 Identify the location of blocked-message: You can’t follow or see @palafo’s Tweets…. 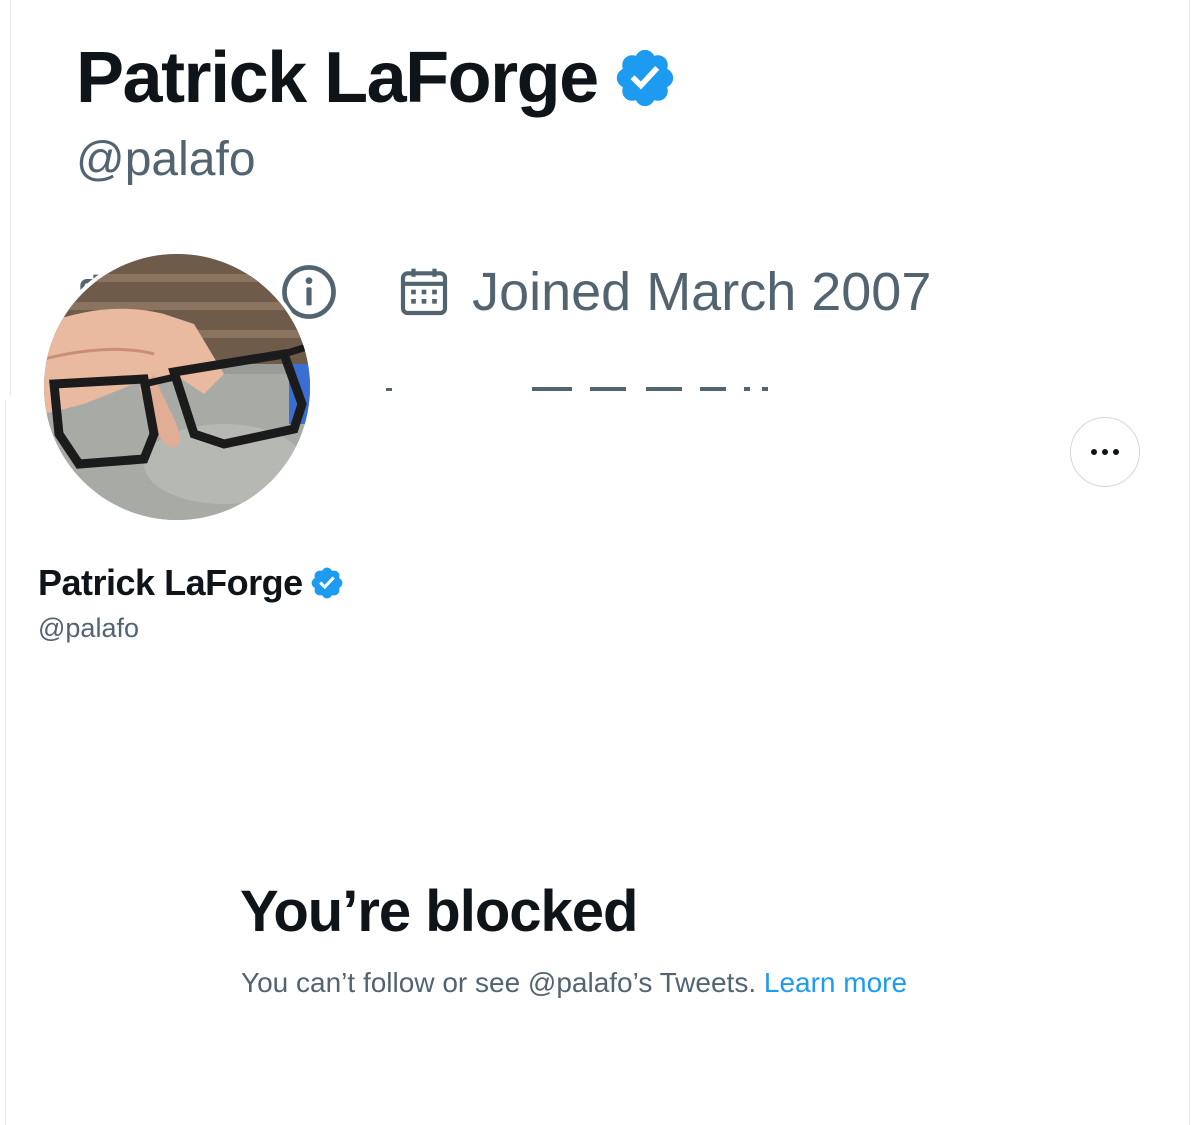
(574, 983).